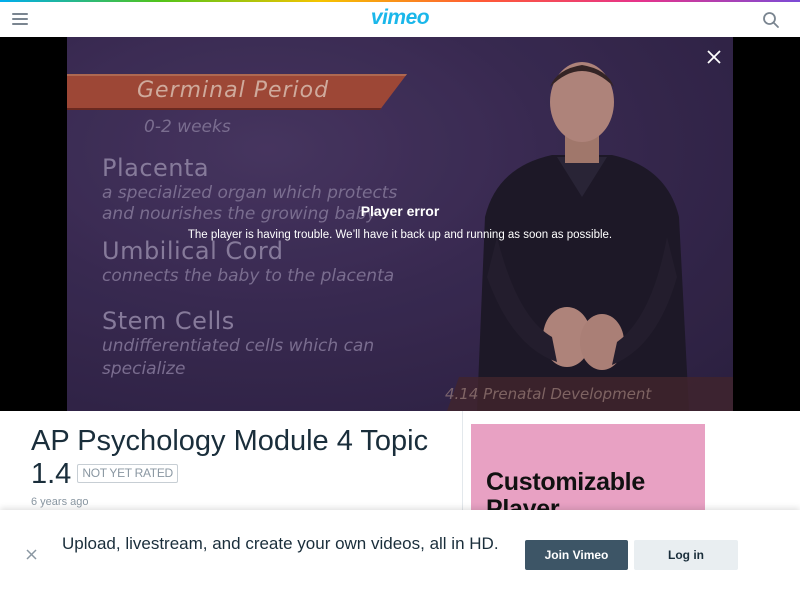 The width and height of the screenshot is (800, 600). I want to click on rating-badge: NOT YET RATED, so click(127, 473).